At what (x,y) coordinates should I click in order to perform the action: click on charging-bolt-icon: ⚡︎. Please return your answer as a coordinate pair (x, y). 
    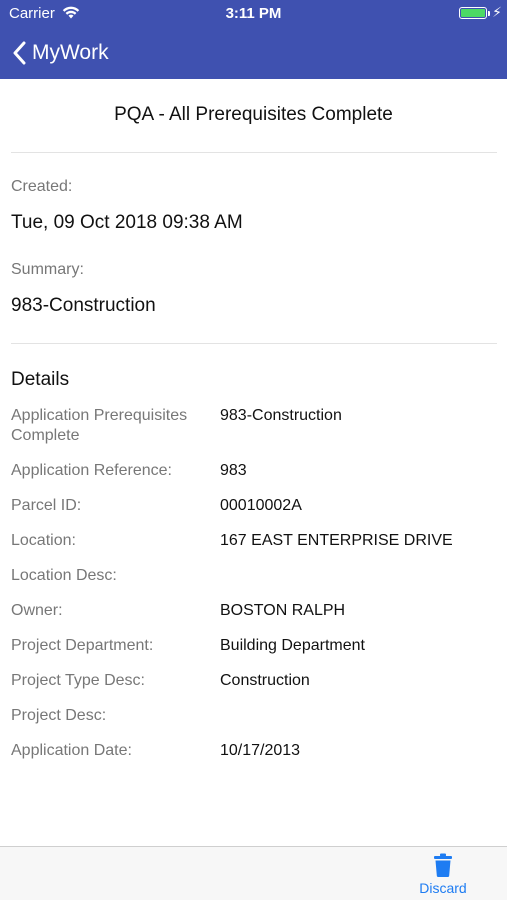
    Looking at the image, I should click on (497, 12).